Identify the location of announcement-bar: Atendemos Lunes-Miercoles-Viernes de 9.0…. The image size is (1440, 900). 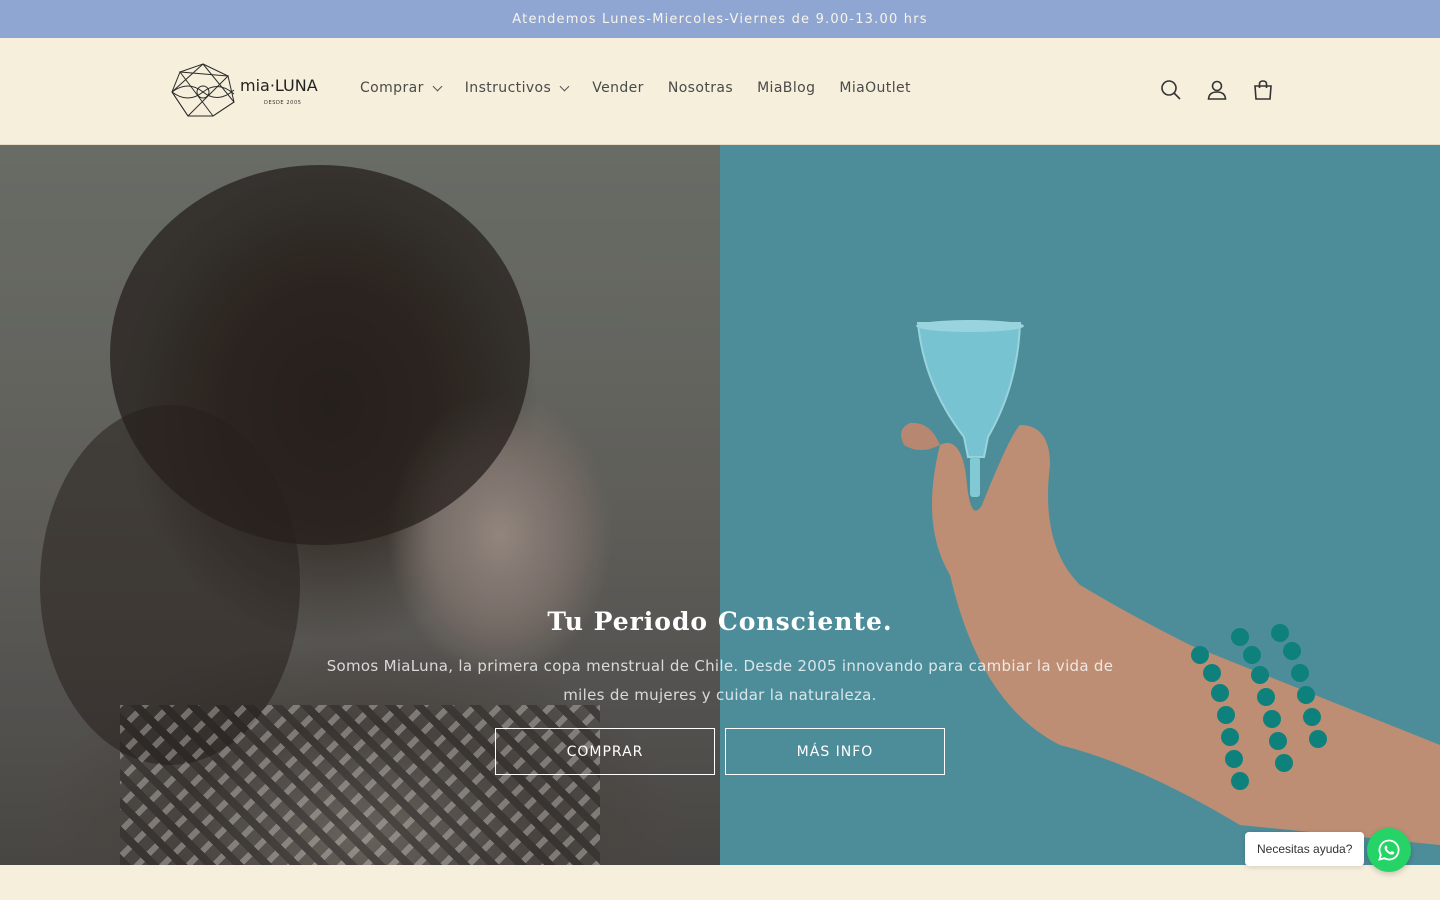
(720, 19).